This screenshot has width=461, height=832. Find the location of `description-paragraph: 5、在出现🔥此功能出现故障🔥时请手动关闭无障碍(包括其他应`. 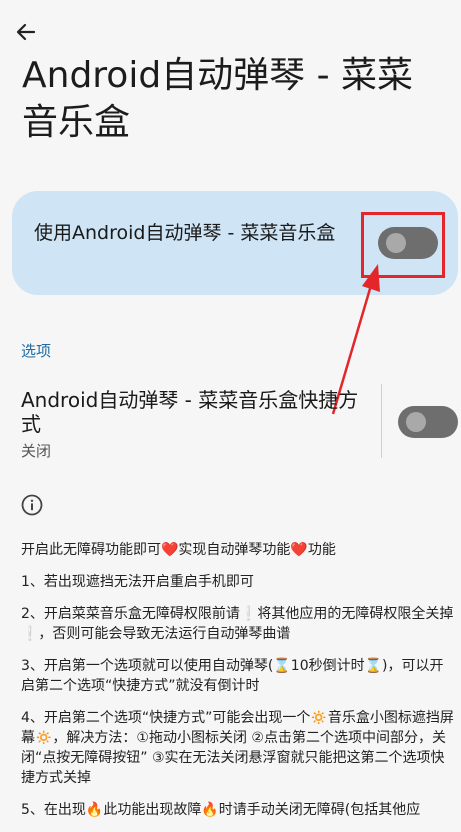

description-paragraph: 5、在出现🔥此功能出现故障🔥时请手动关闭无障碍(包括其他应 is located at coordinates (221, 810).